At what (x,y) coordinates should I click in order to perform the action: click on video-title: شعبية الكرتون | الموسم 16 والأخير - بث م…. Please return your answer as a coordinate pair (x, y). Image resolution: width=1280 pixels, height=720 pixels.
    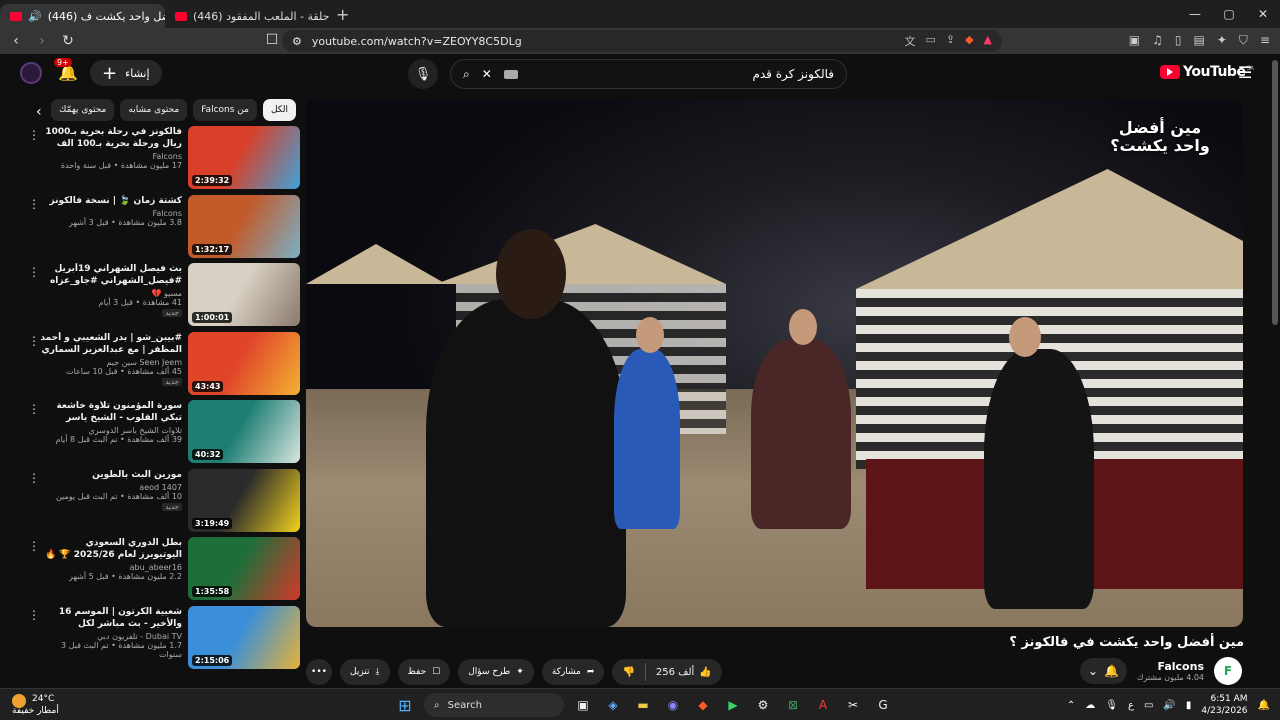
    Looking at the image, I should click on (111, 618).